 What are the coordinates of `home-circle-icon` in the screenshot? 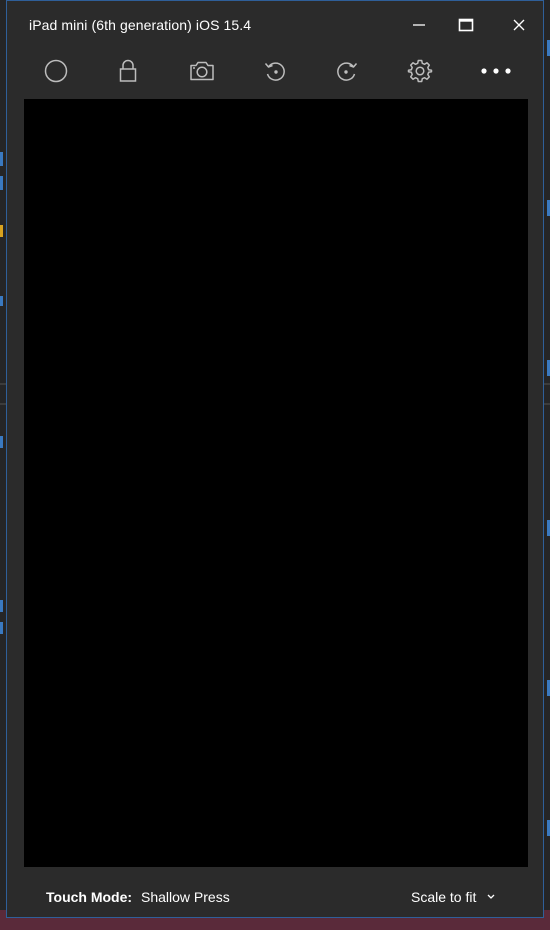 It's located at (56, 71).